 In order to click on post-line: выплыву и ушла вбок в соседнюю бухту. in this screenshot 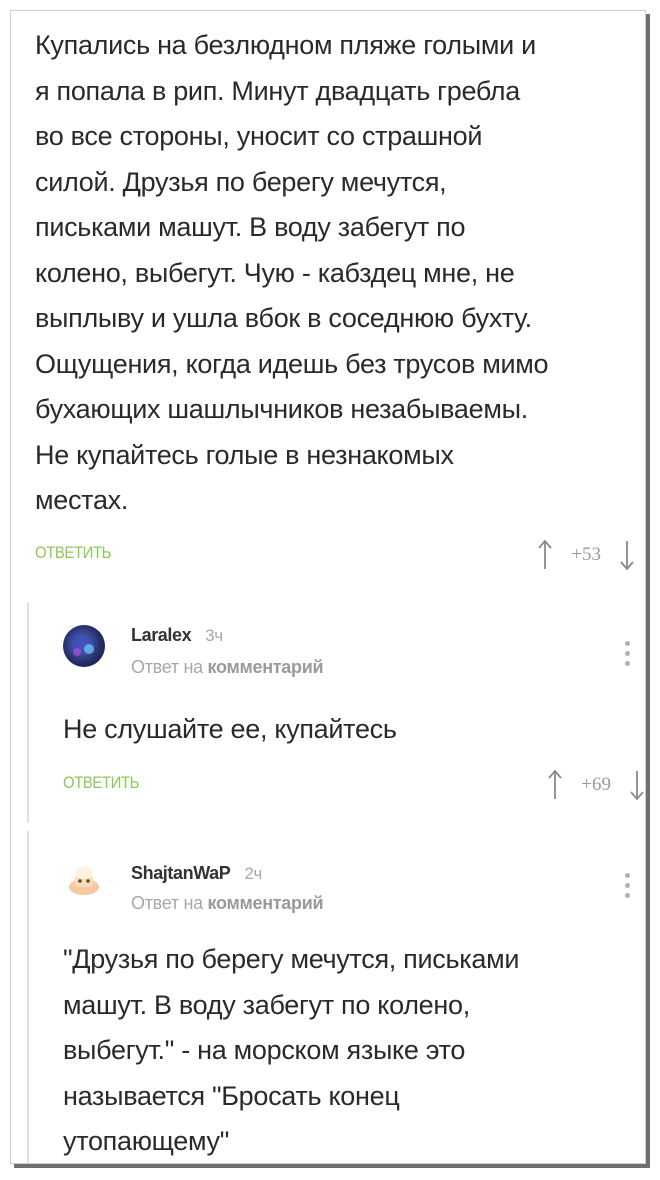, I will do `click(283, 318)`.